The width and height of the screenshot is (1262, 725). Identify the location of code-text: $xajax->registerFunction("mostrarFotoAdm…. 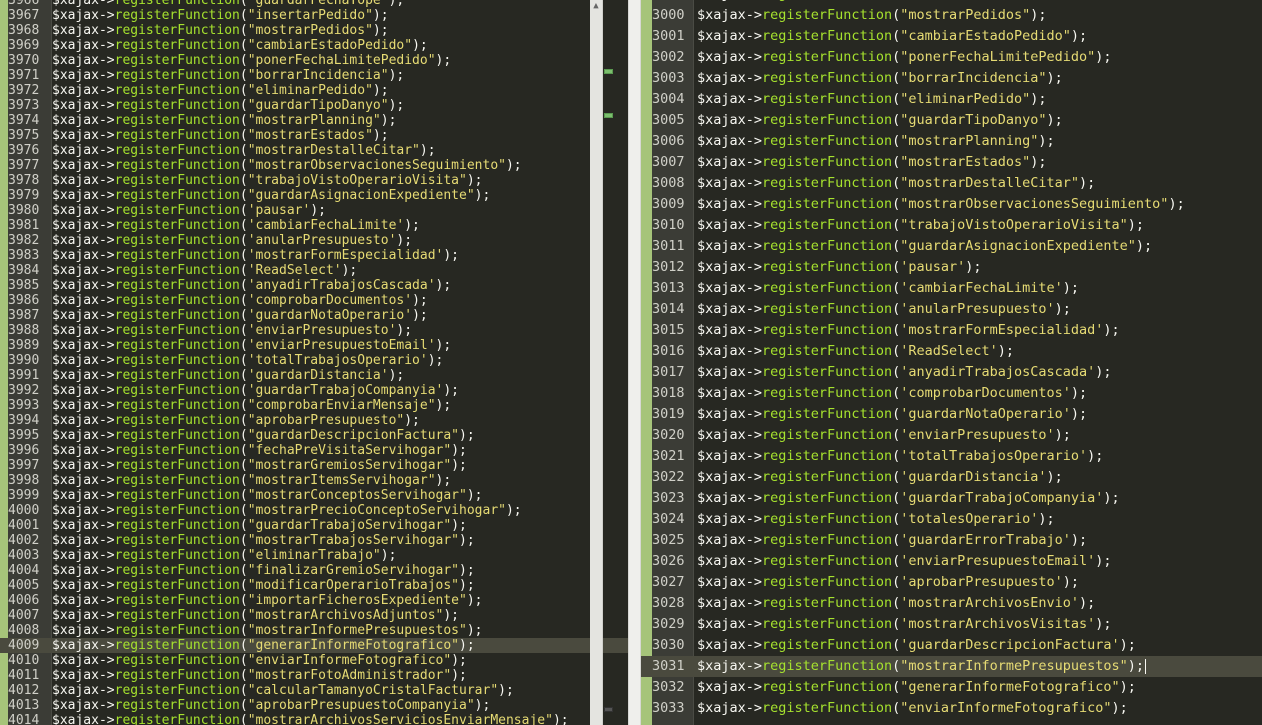
(259, 675).